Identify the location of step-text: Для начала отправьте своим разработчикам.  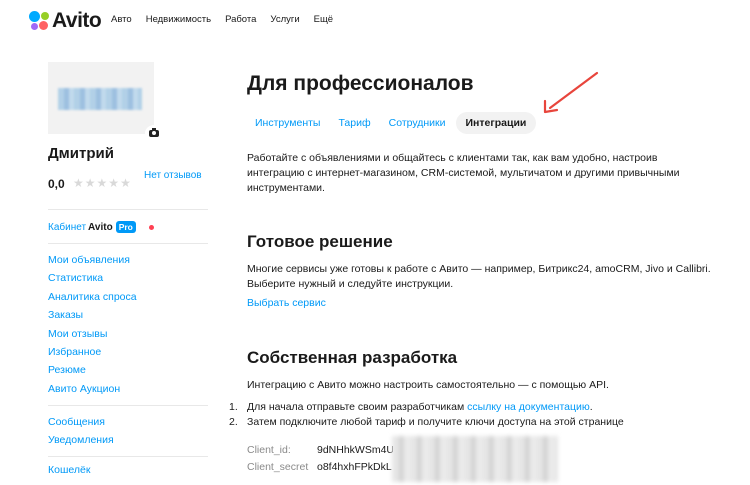
(356, 407).